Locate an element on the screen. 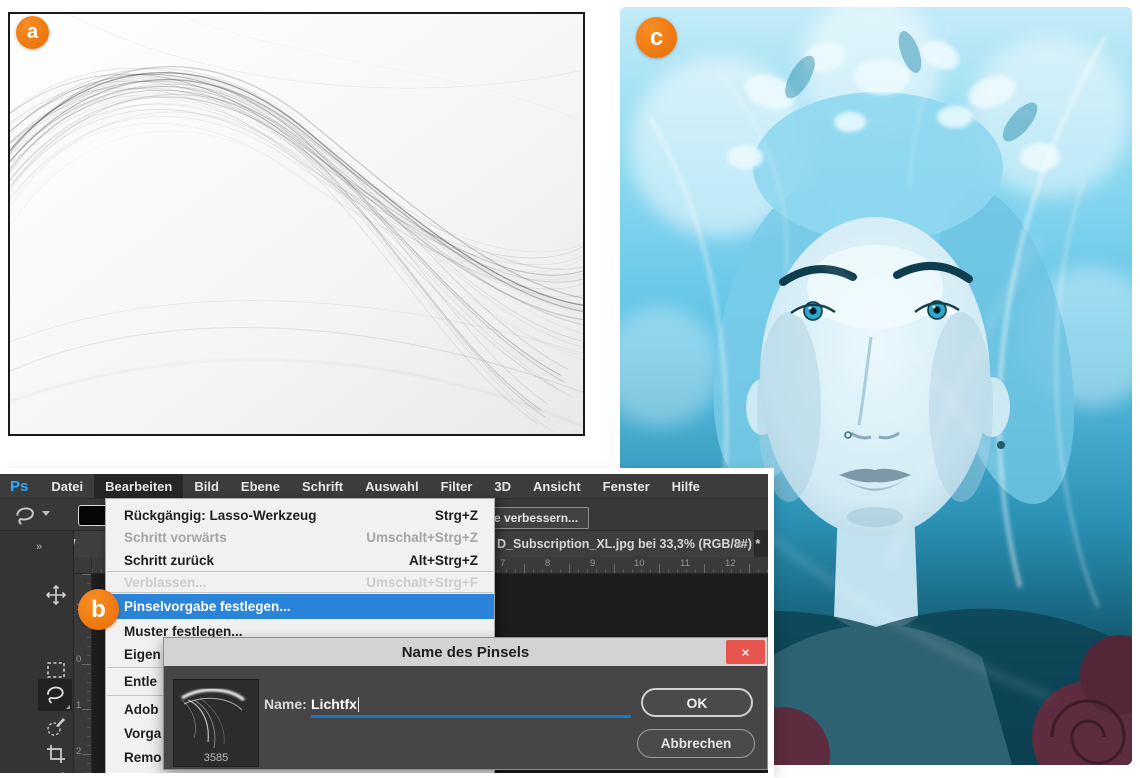  crop-tool-icon is located at coordinates (56, 754).